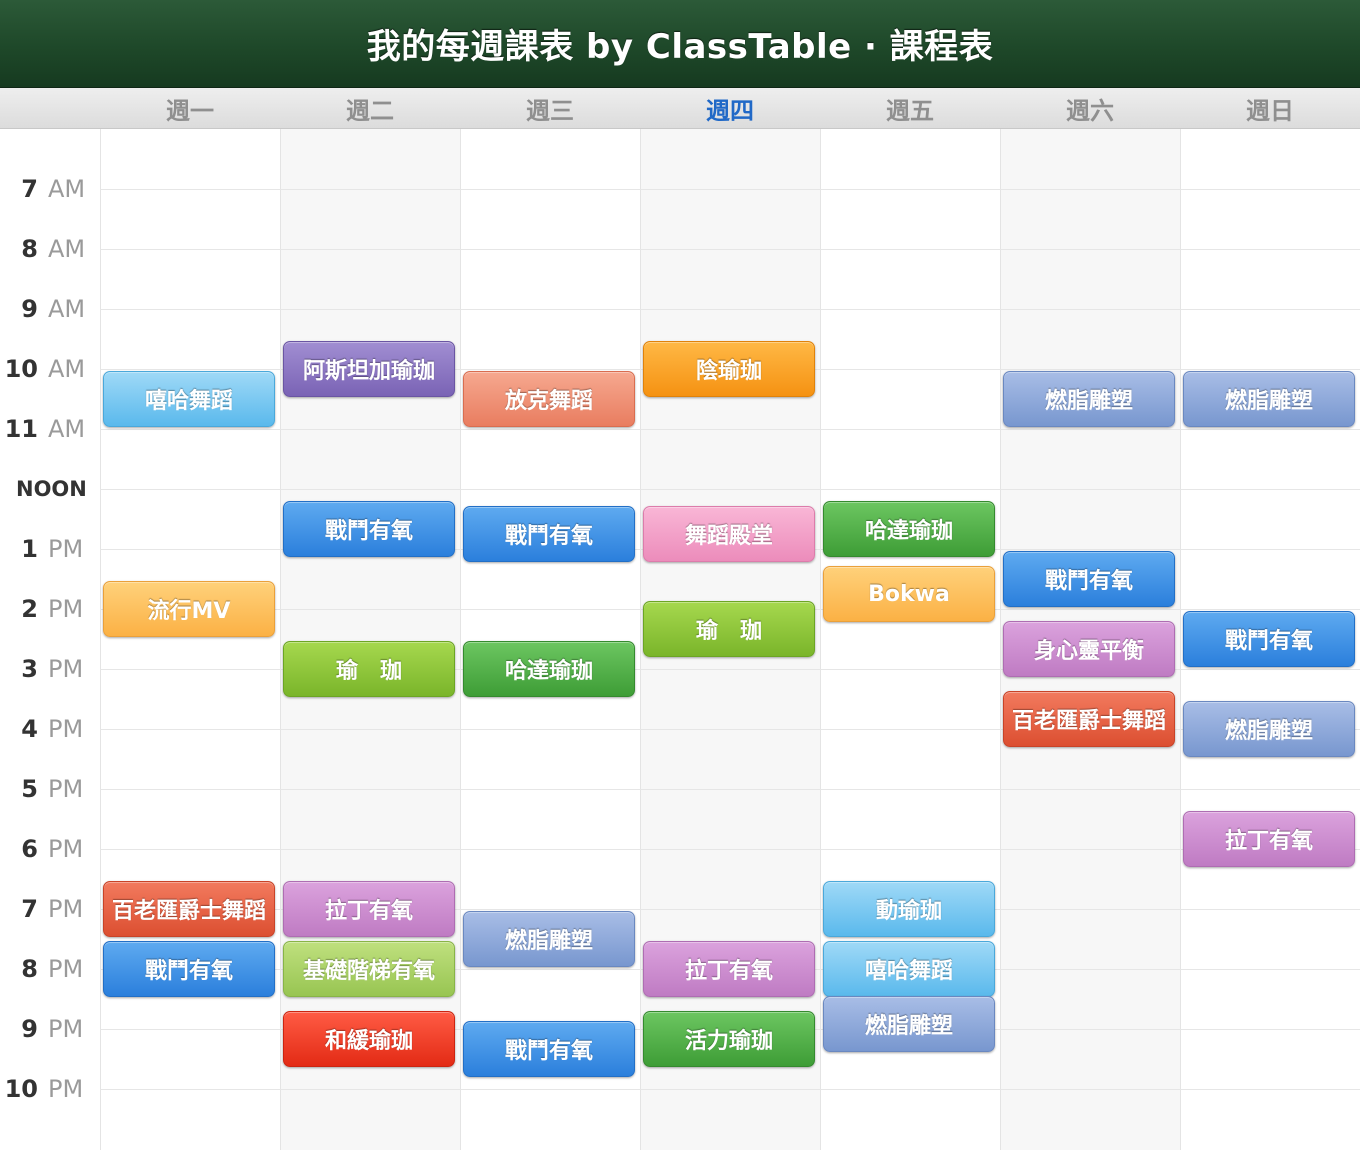  I want to click on hour-label: 6 PM, so click(50, 849).